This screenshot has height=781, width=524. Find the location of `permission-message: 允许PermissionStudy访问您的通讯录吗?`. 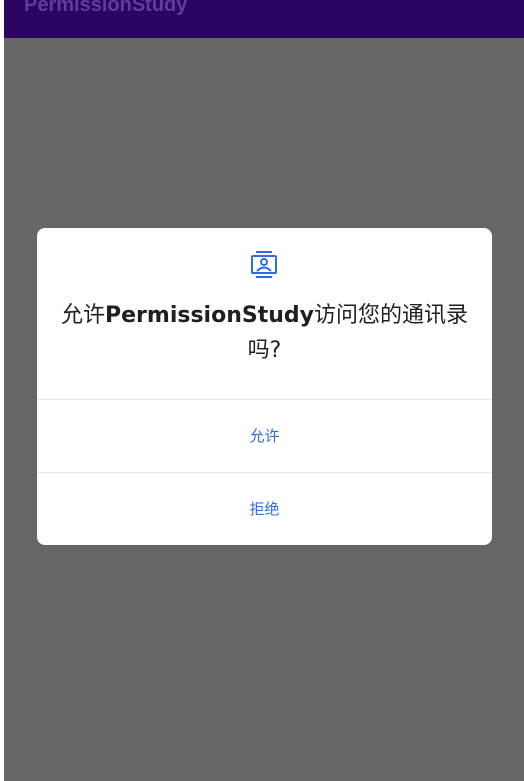

permission-message: 允许PermissionStudy访问您的通讯录吗? is located at coordinates (264, 333).